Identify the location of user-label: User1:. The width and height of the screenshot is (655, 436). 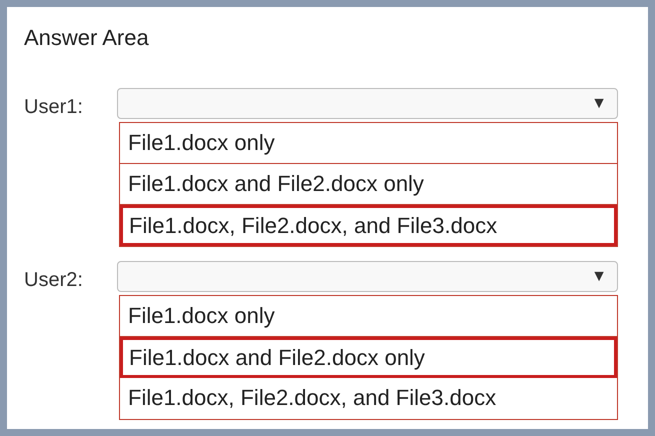
(54, 107).